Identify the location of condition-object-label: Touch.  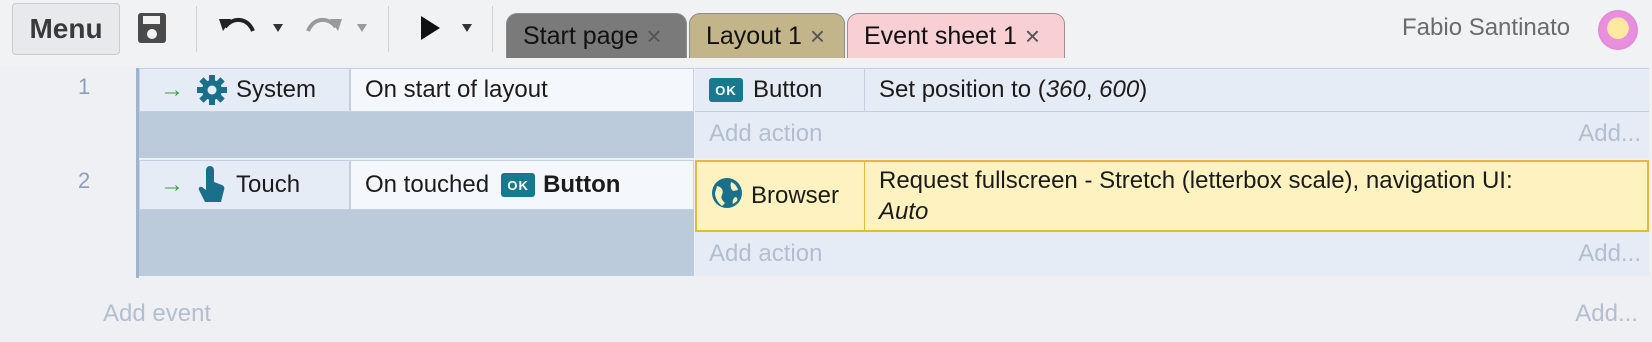
(268, 184).